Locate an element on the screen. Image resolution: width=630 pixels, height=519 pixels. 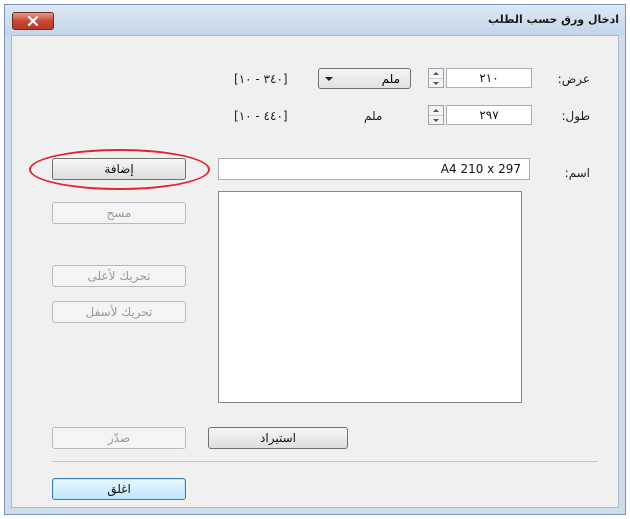
width-input: ٢١٠ is located at coordinates (489, 78).